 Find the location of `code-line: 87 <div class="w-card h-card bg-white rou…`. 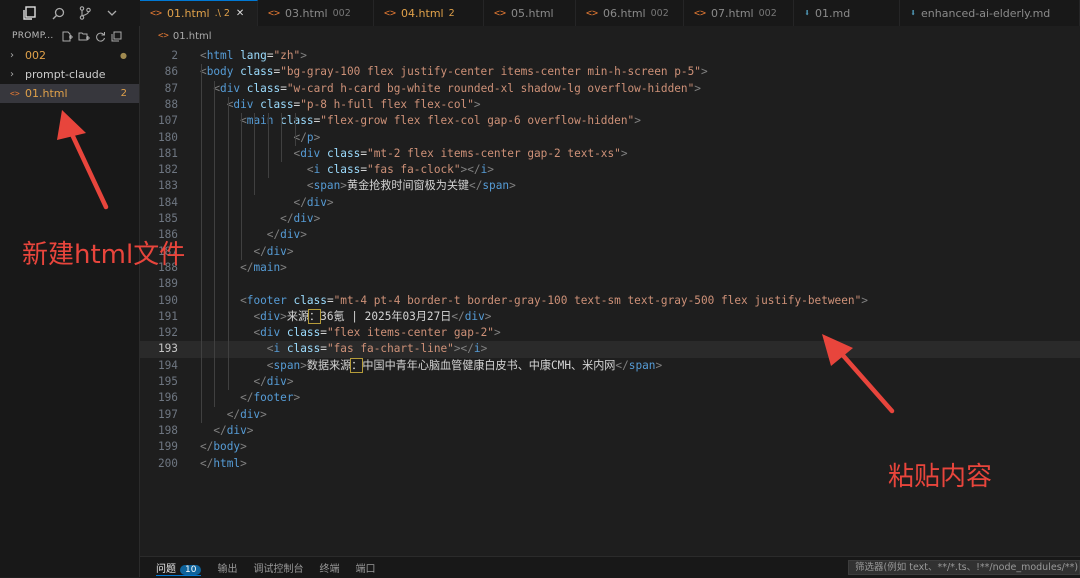

code-line: 87 <div class="w-card h-card bg-white rou… is located at coordinates (610, 89).